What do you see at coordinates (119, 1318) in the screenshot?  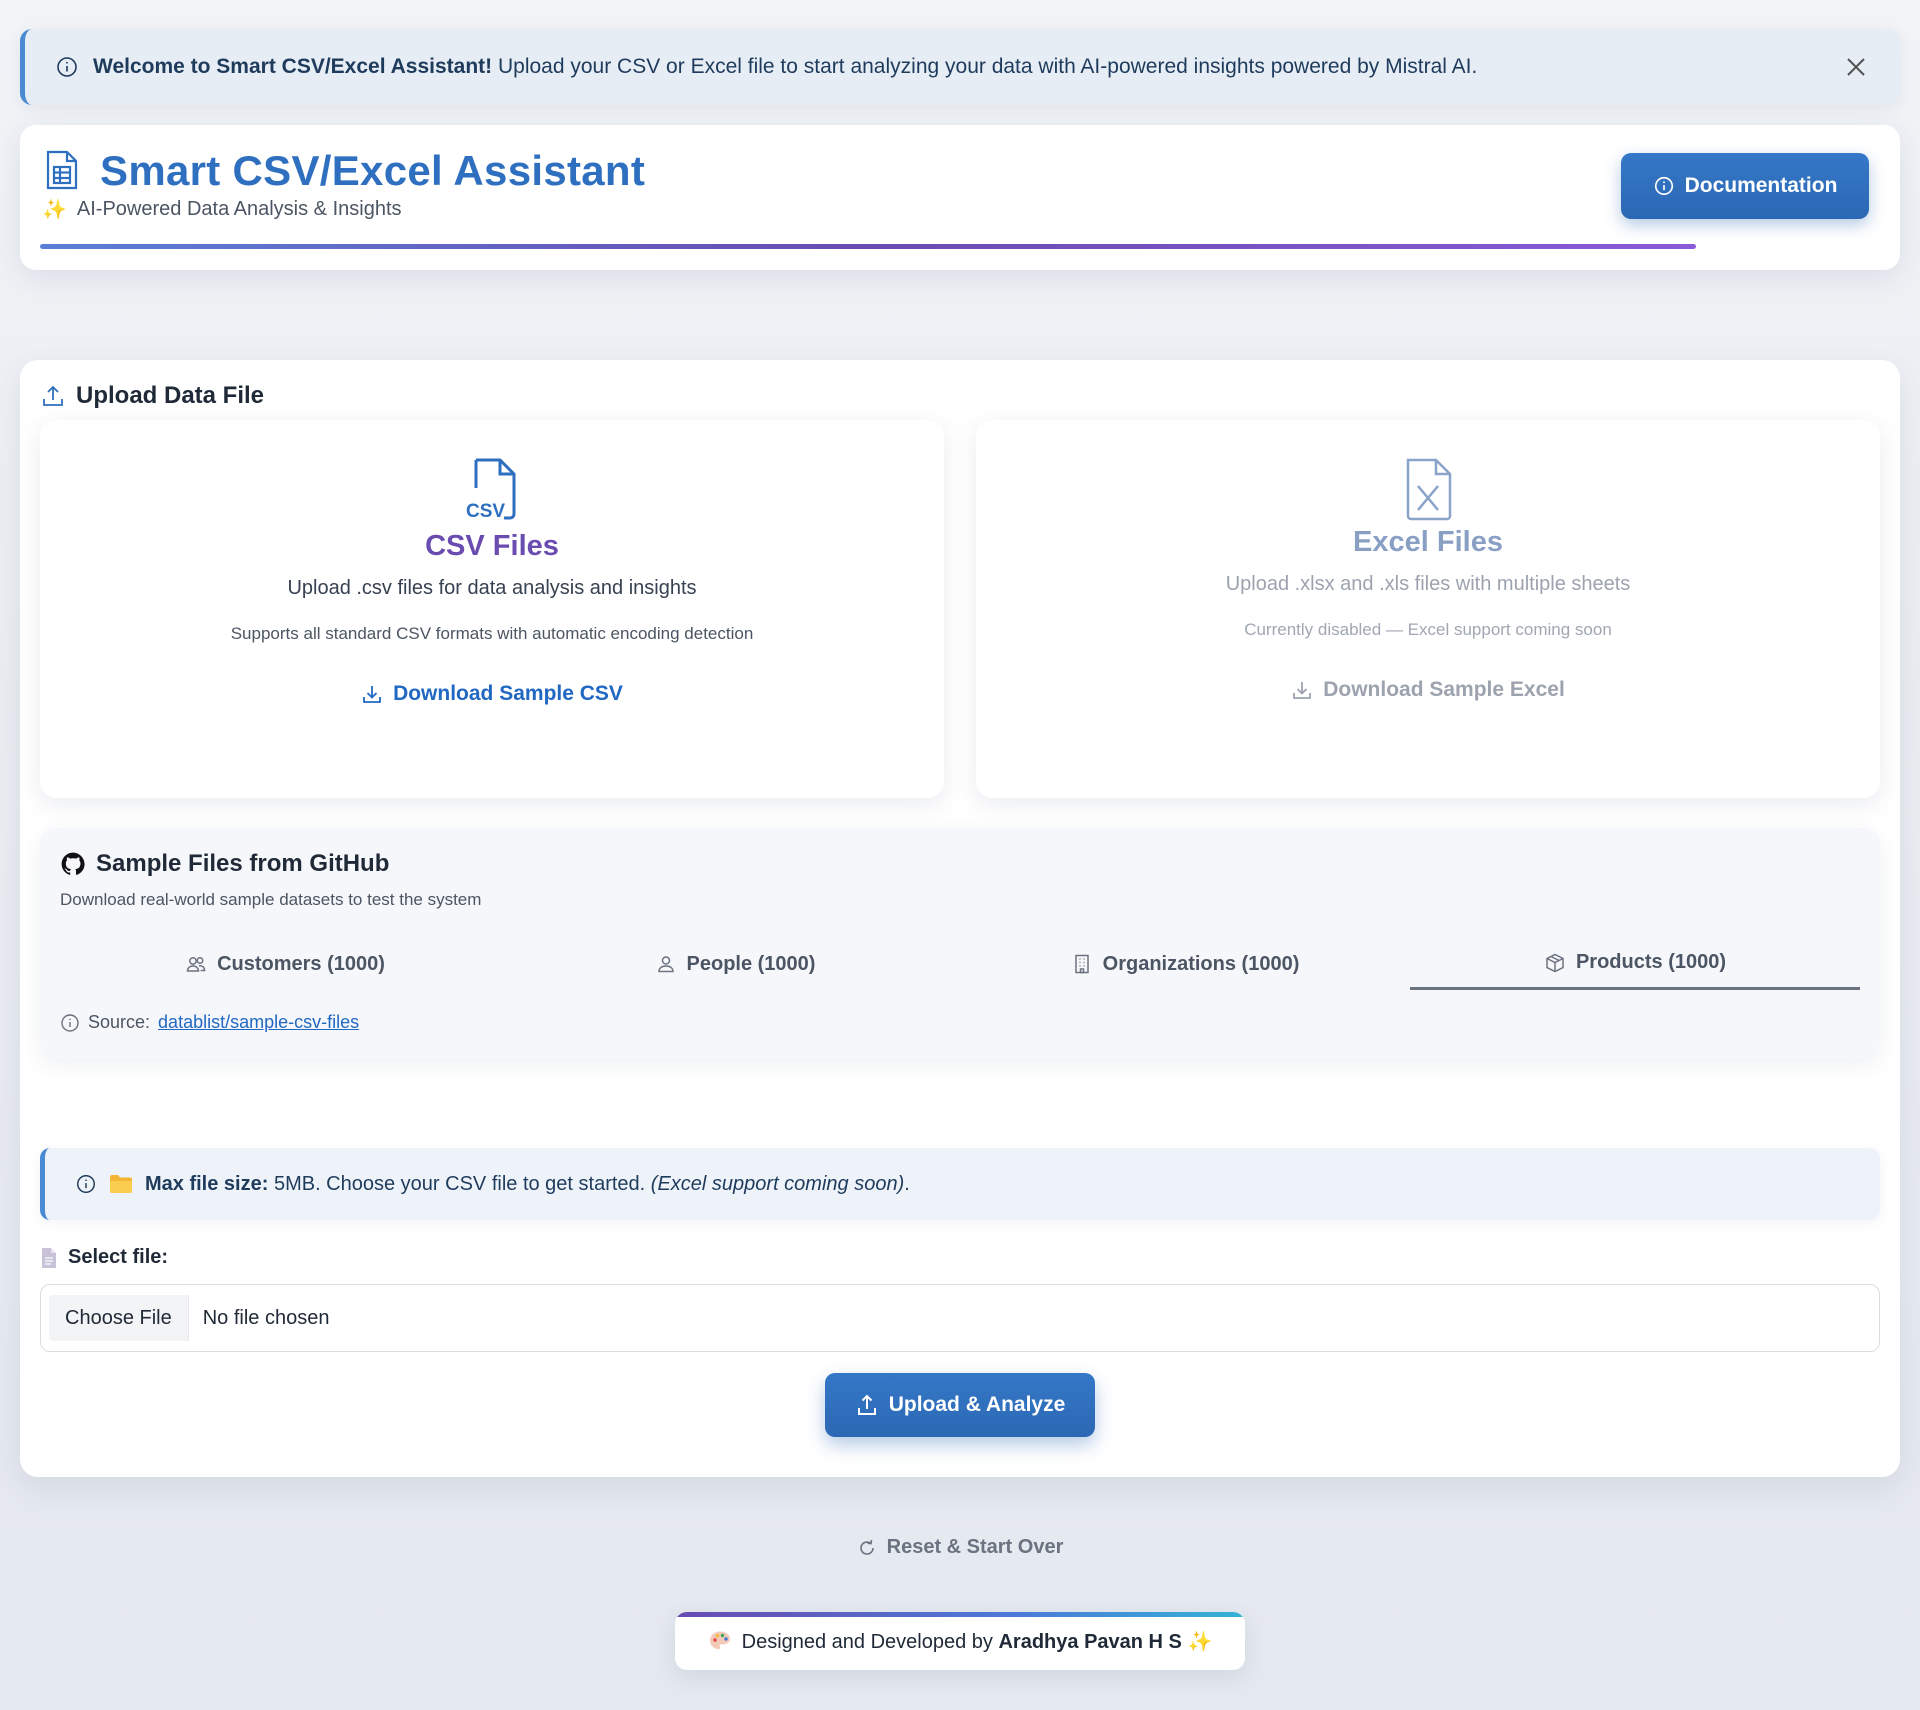 I see `choose-file-button: Choose File` at bounding box center [119, 1318].